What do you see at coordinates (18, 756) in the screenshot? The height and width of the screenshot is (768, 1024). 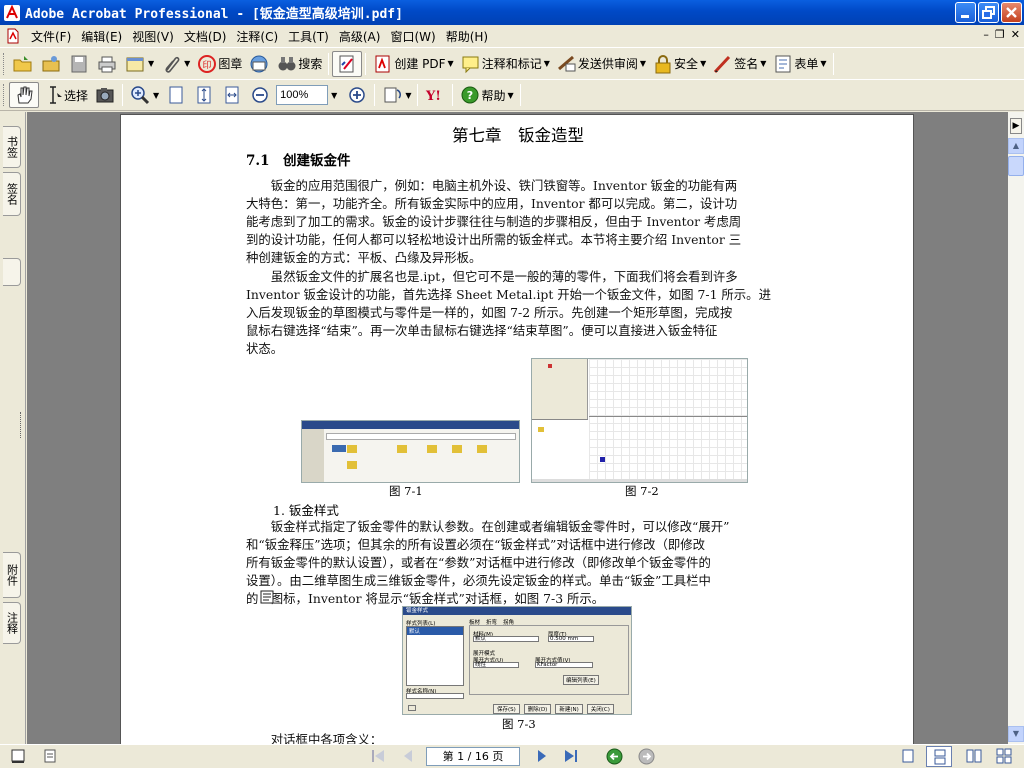 I see `single-page-view-icon` at bounding box center [18, 756].